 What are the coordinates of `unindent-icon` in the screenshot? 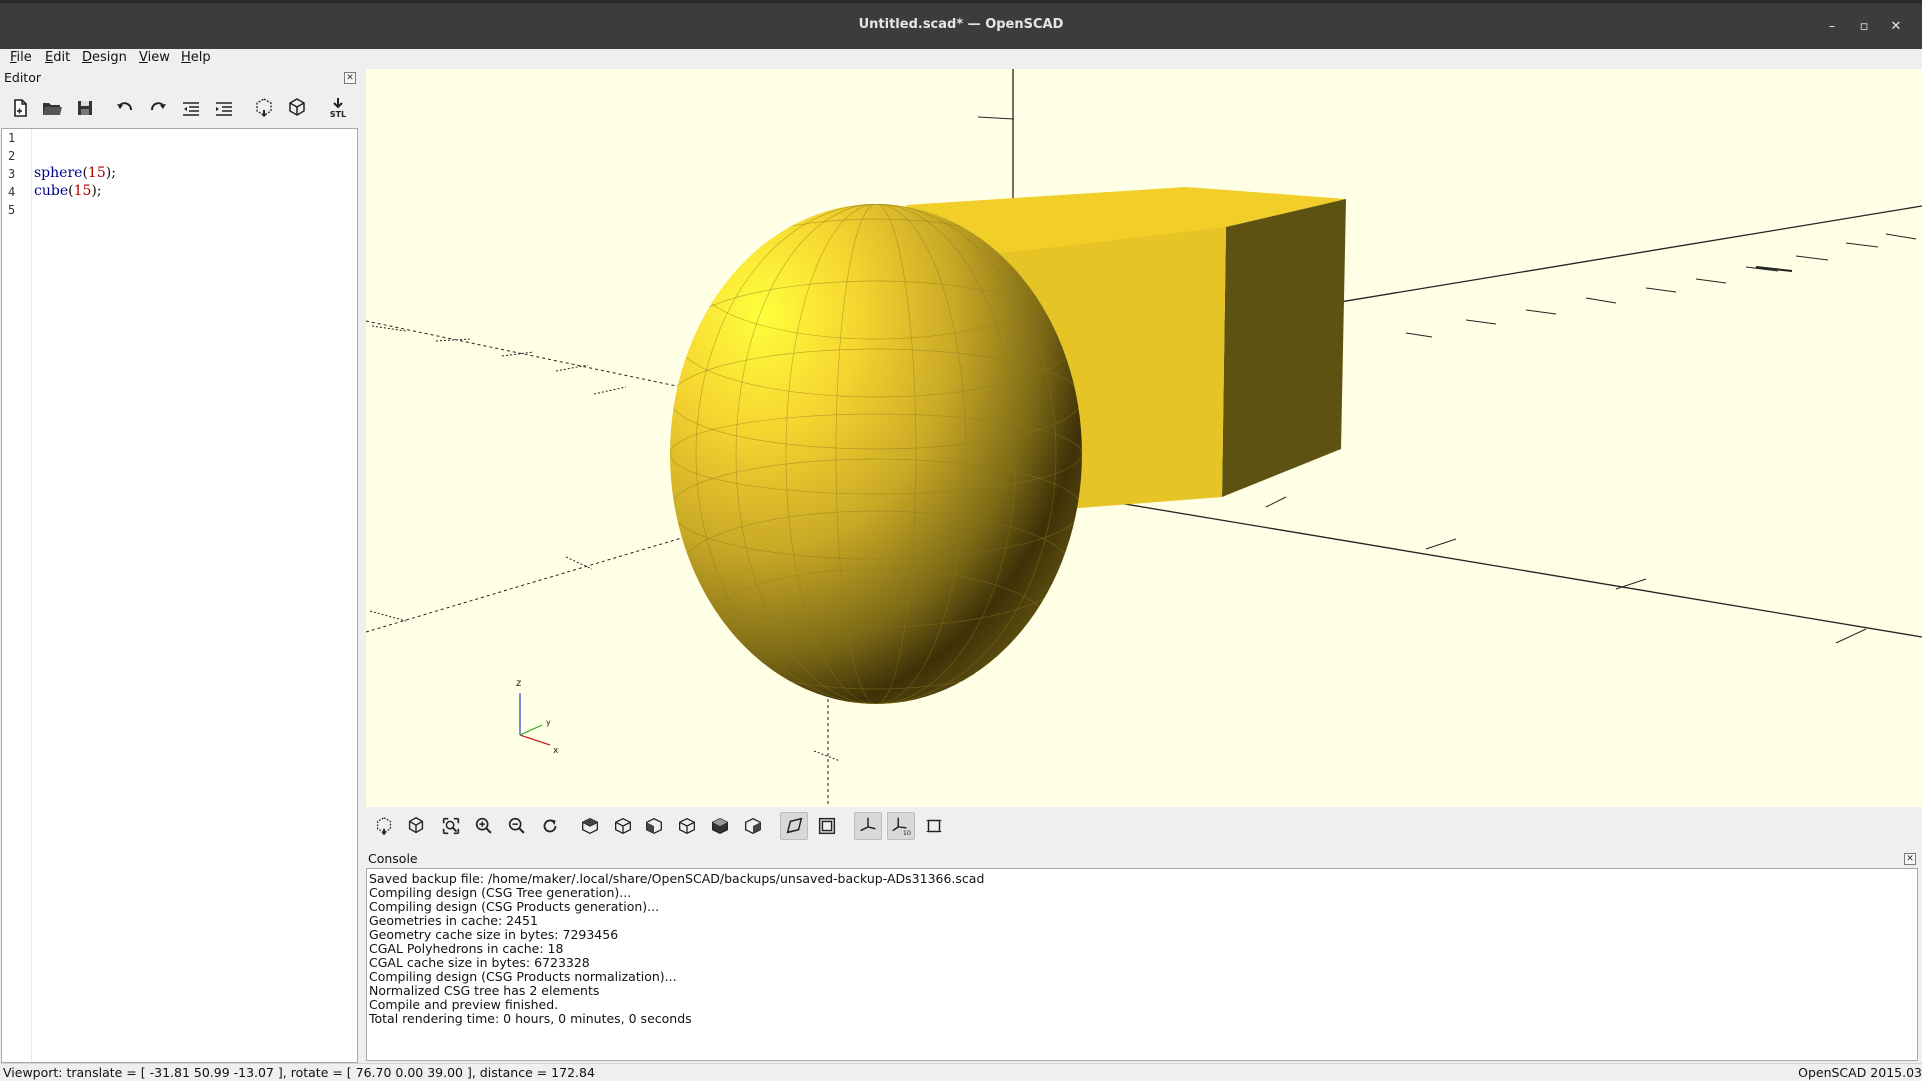 It's located at (191, 108).